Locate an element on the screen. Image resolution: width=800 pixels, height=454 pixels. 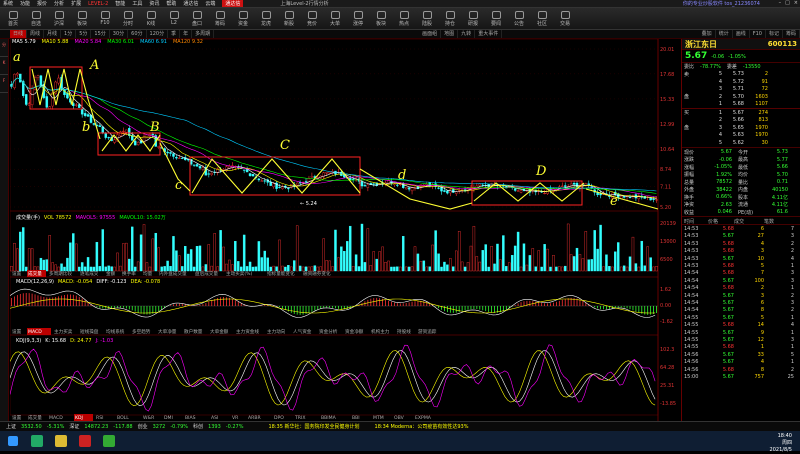
indicator-tab: 资金净额 is located at coordinates (354, 331).